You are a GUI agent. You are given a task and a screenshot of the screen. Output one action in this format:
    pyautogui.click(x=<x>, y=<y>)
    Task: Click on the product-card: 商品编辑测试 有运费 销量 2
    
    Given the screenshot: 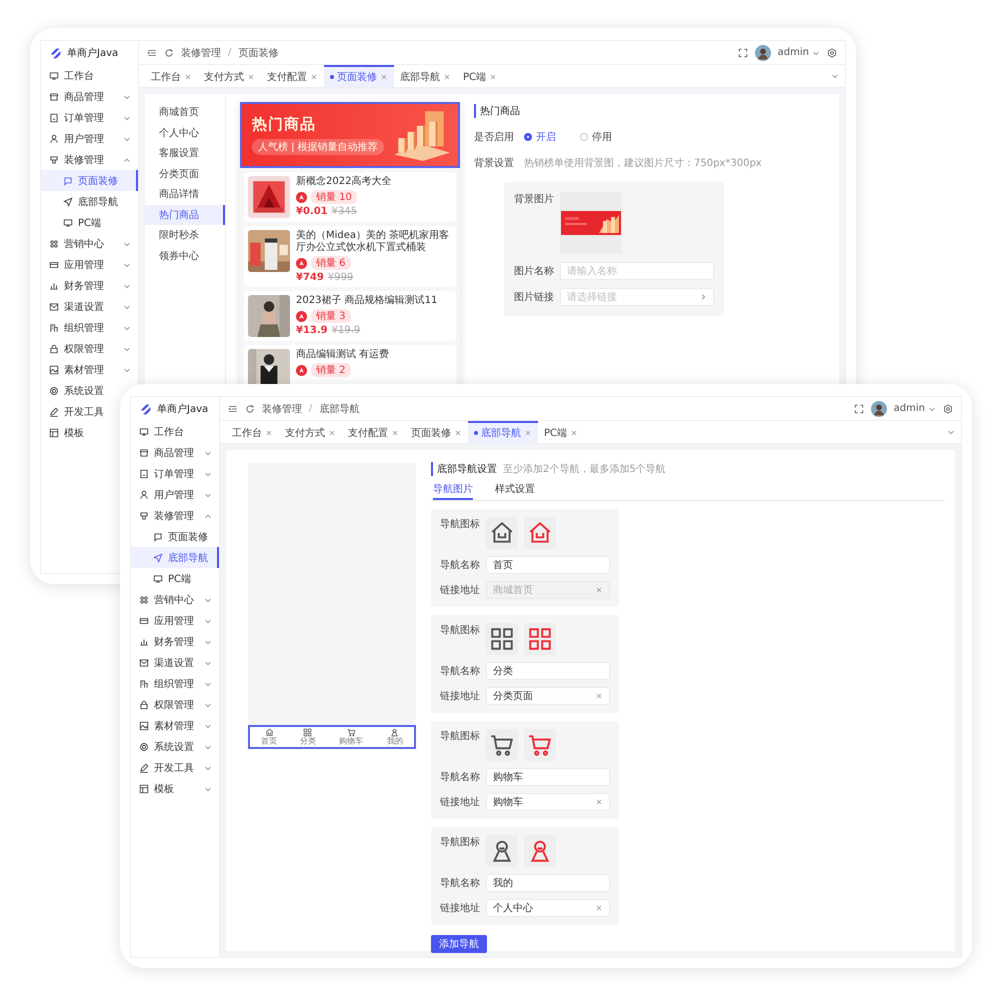 What is the action you would take?
    pyautogui.click(x=350, y=365)
    